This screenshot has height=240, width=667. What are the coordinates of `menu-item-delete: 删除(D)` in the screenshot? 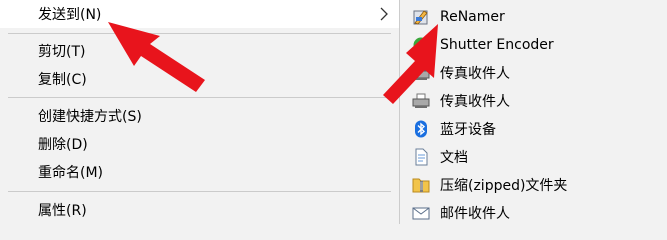 It's located at (199, 144).